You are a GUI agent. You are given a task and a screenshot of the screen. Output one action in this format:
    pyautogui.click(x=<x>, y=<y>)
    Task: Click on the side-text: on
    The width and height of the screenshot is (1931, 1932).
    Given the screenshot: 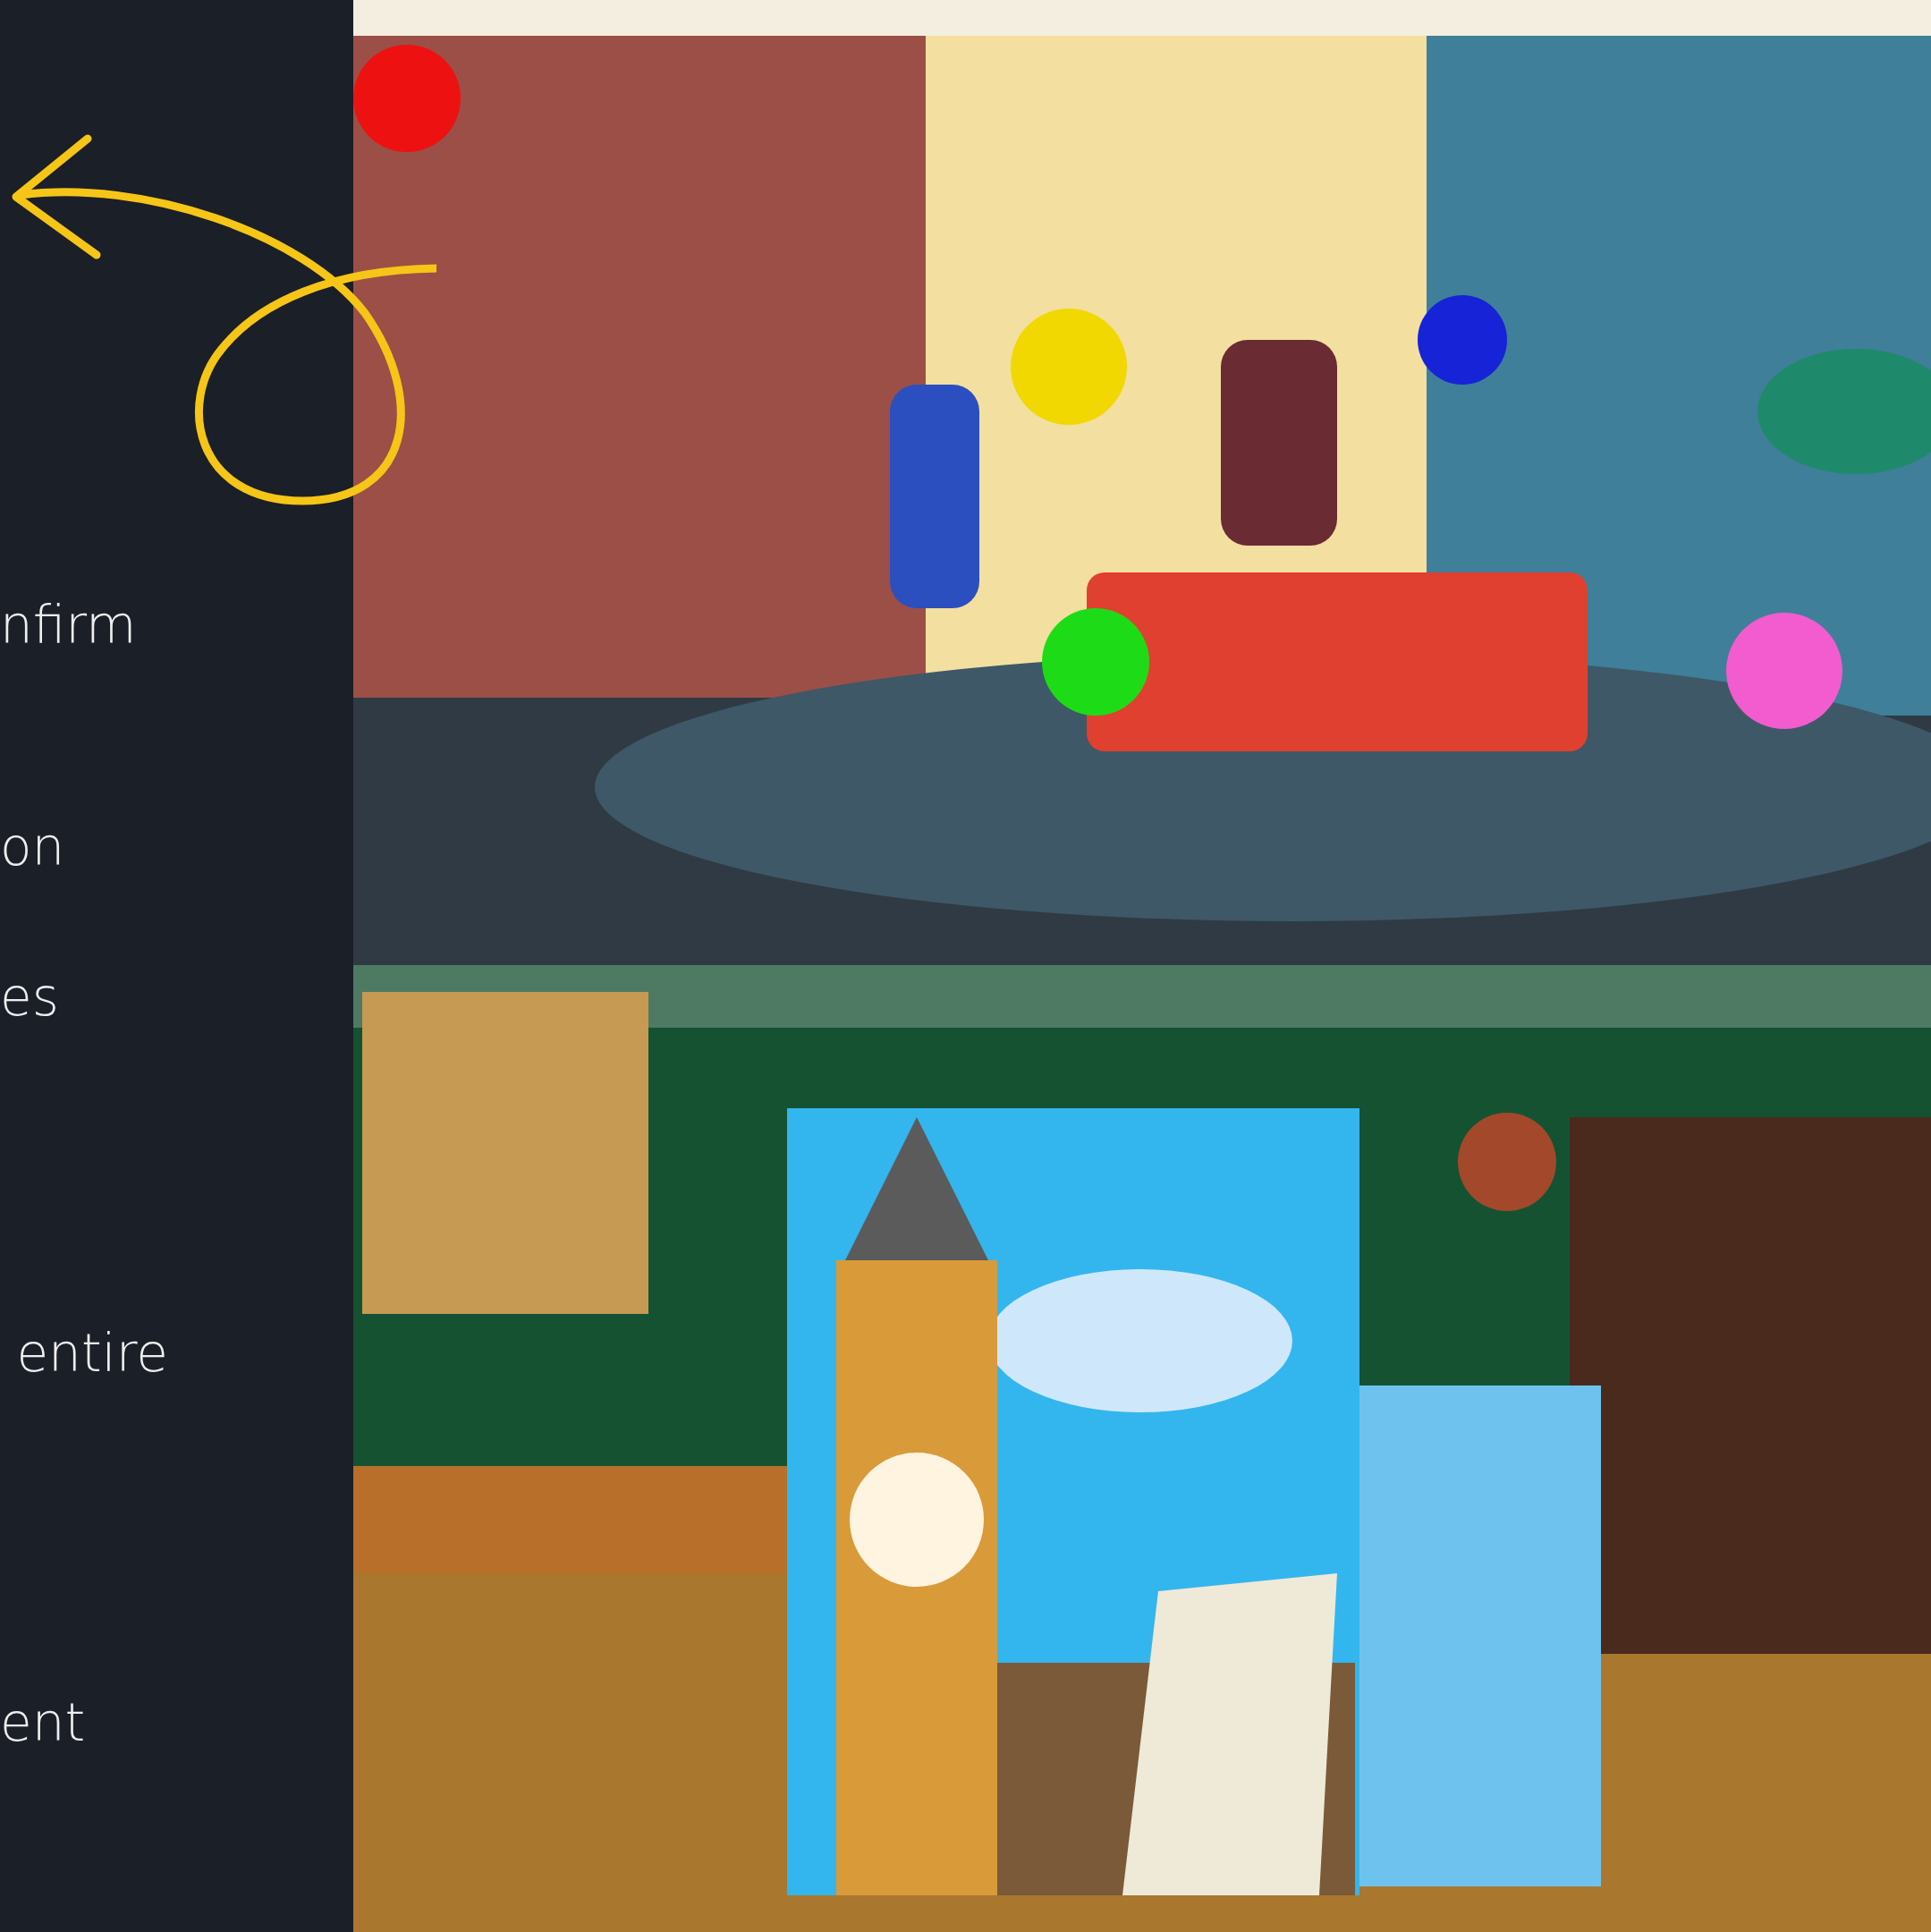 What is the action you would take?
    pyautogui.click(x=33, y=847)
    